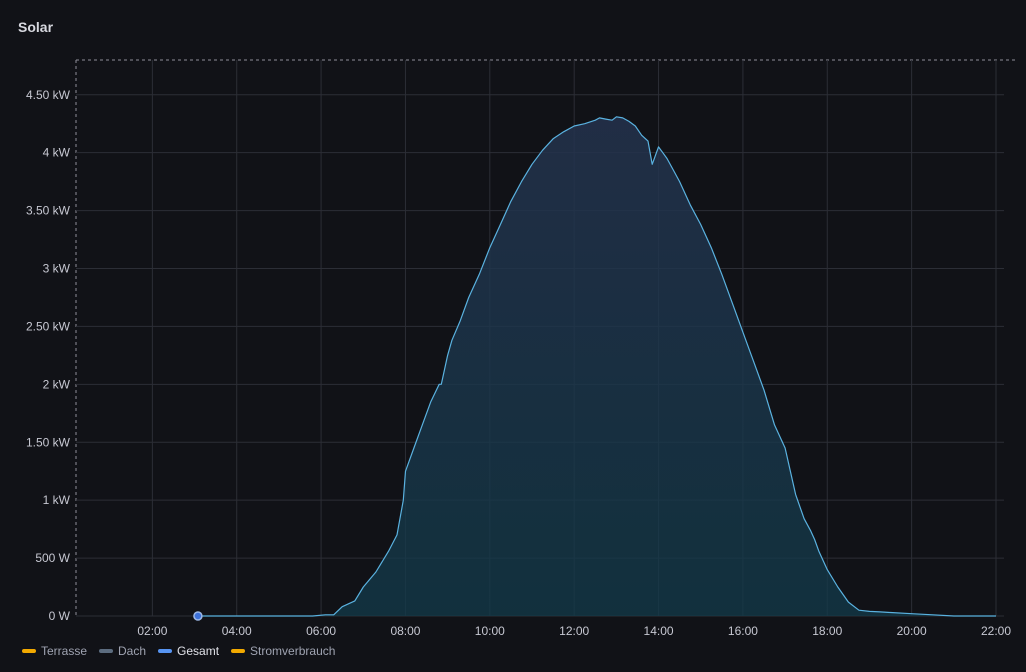 The image size is (1026, 672). What do you see at coordinates (60, 616) in the screenshot?
I see `y-tick-label: 0 W` at bounding box center [60, 616].